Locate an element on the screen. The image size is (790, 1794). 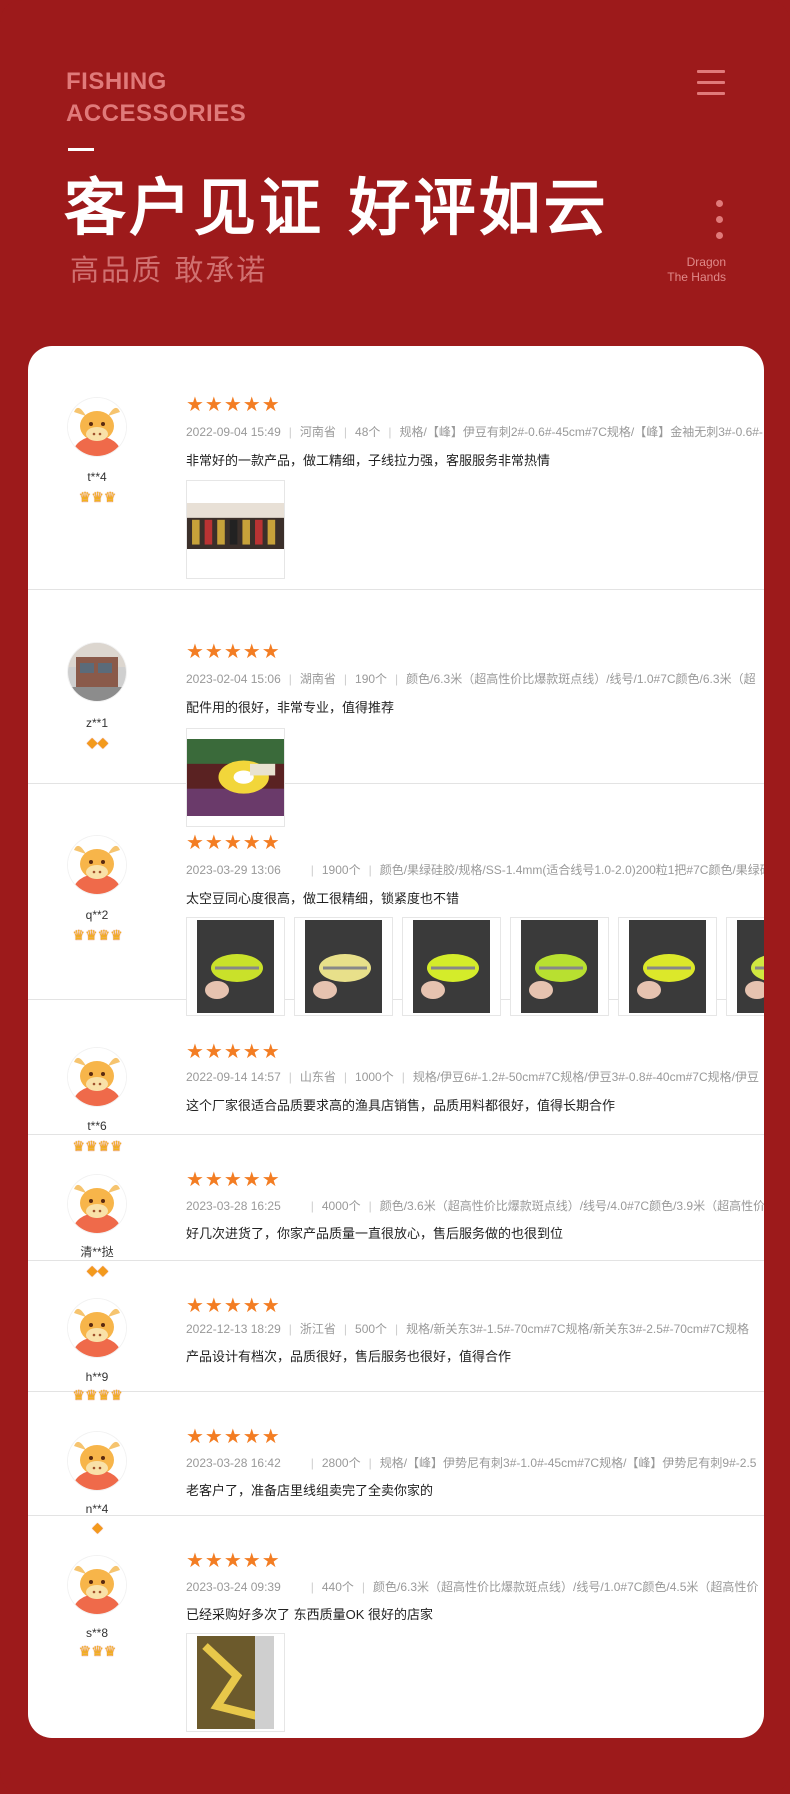
reviewer-name: z**1 is located at coordinates (96, 723).